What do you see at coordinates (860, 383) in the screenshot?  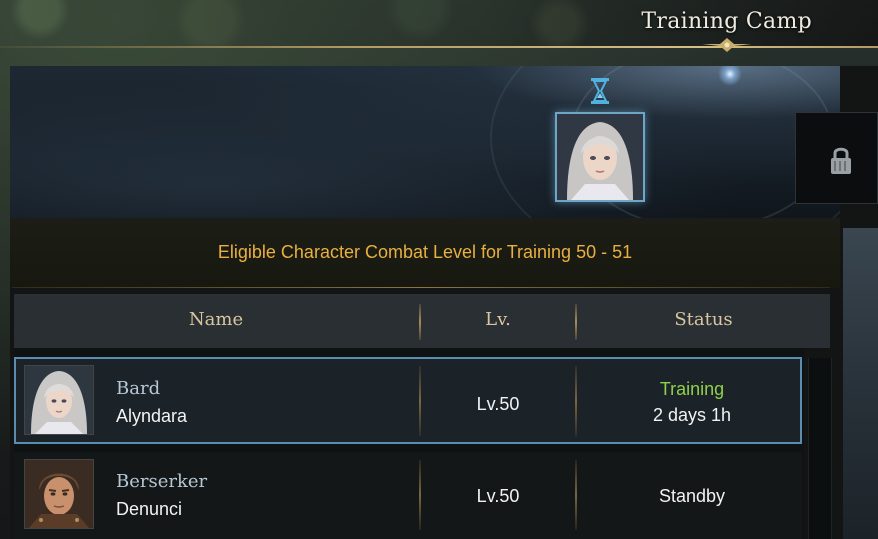 I see `side-panel-edge` at bounding box center [860, 383].